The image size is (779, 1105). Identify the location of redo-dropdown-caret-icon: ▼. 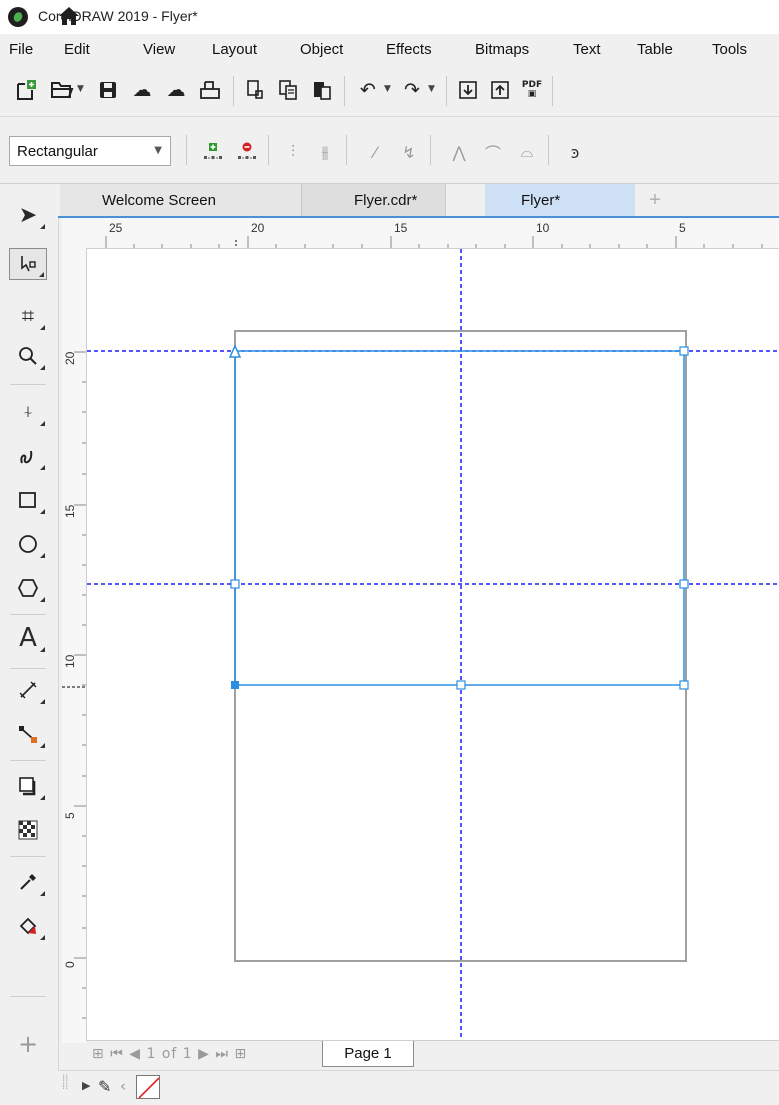
(431, 89).